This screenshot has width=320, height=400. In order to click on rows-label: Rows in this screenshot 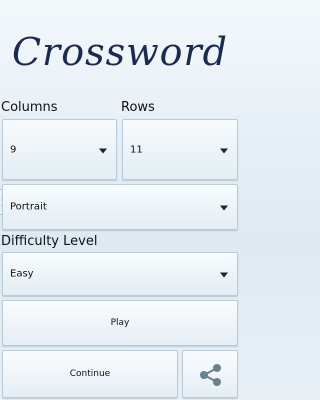, I will do `click(138, 107)`.